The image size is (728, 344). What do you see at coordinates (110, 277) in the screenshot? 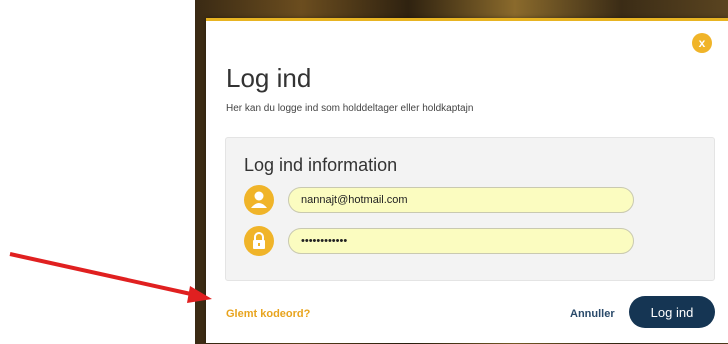
I see `annotation-arrow` at bounding box center [110, 277].